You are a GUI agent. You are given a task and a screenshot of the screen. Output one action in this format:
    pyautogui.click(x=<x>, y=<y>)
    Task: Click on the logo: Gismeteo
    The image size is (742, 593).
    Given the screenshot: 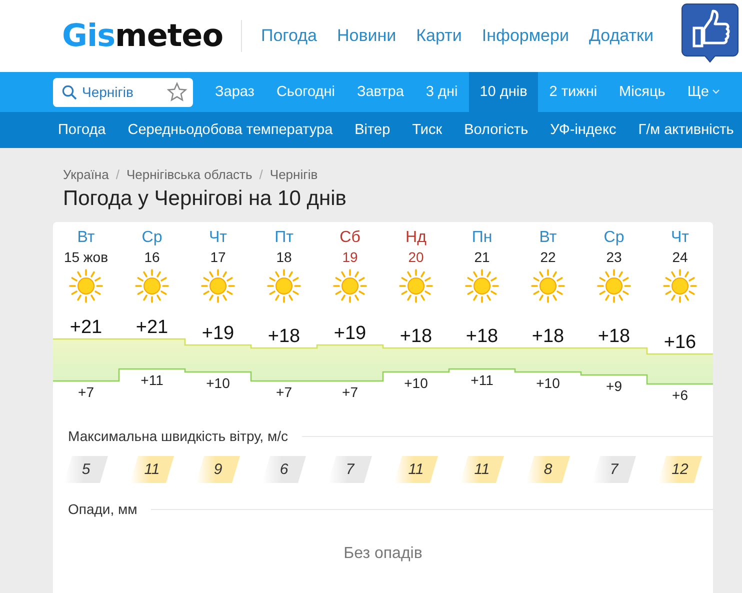 What is the action you would take?
    pyautogui.click(x=142, y=36)
    